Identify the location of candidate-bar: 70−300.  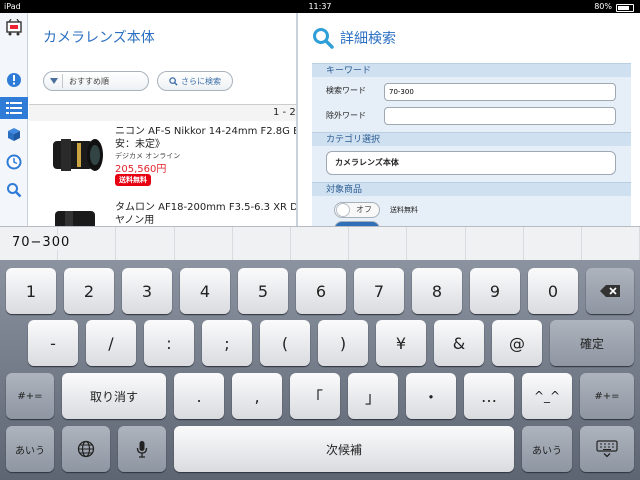
(320, 243).